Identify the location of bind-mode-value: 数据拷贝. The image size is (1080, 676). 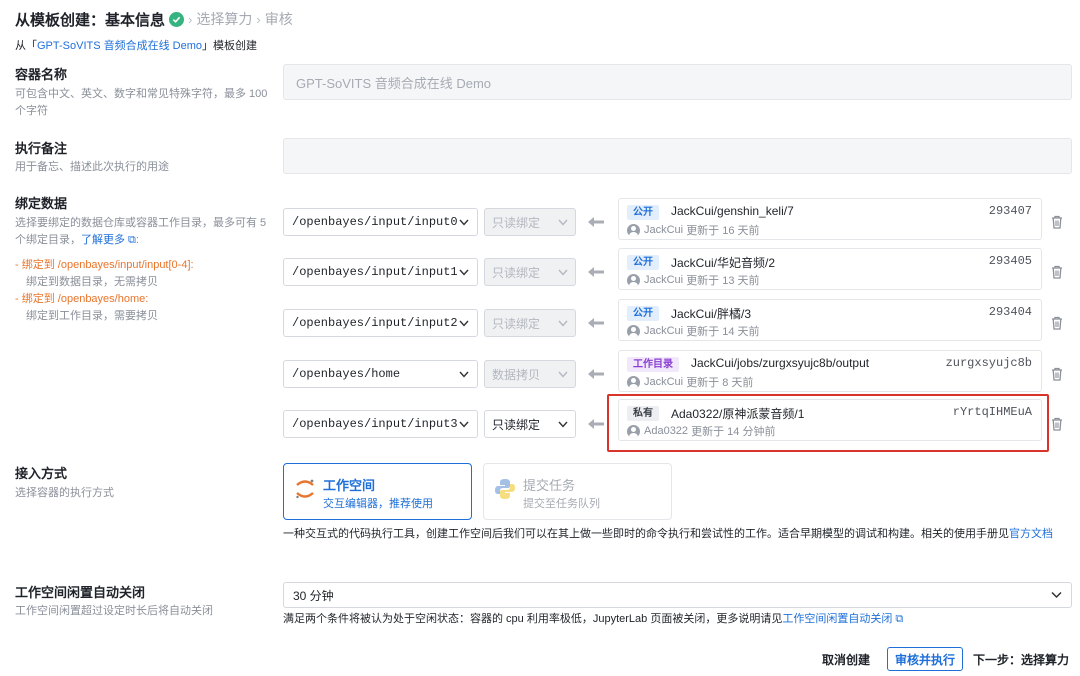
(516, 374).